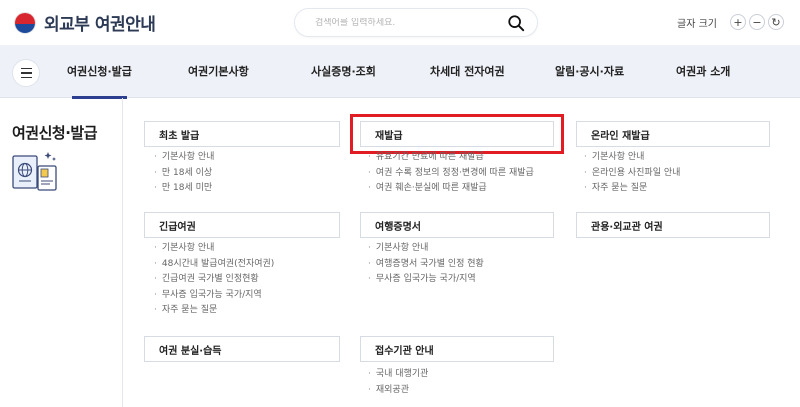 Image resolution: width=800 pixels, height=407 pixels. Describe the element at coordinates (398, 375) in the screenshot. I see `list-item: 국내 대행기관` at that location.